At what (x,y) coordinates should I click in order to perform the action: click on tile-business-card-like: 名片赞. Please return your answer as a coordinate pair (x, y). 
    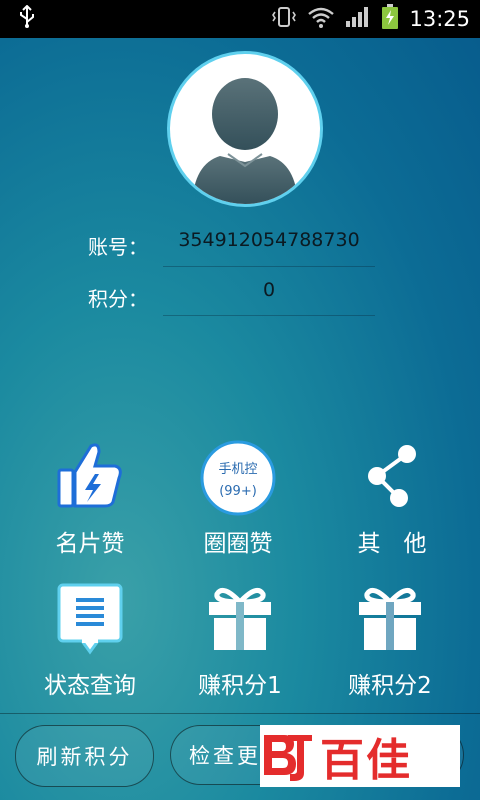
    Looking at the image, I should click on (90, 500).